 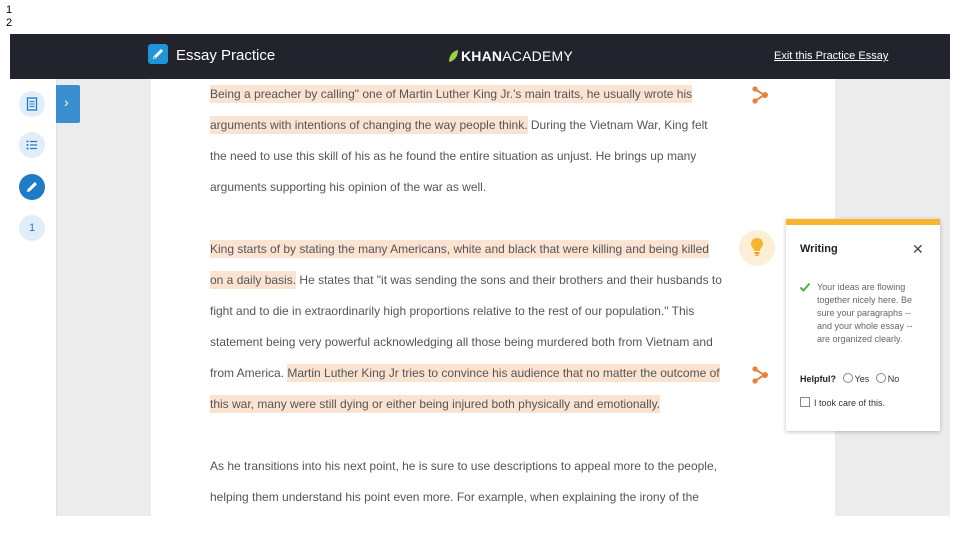 I want to click on logo-text-rest: ACADEMY, so click(x=537, y=56).